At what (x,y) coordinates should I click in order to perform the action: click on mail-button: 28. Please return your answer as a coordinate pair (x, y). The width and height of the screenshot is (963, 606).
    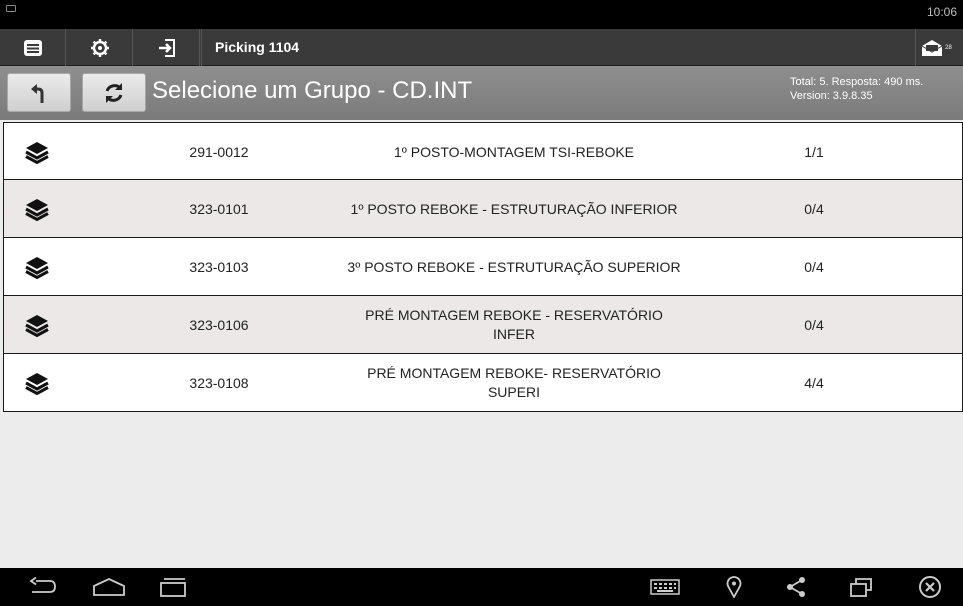
    Looking at the image, I should click on (936, 47).